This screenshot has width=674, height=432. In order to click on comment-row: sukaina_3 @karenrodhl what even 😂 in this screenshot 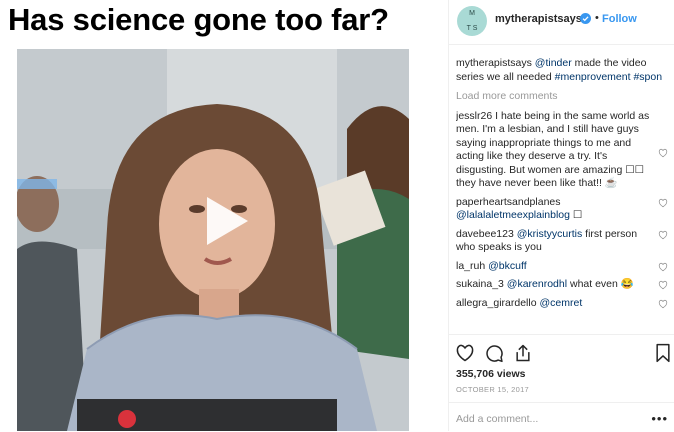, I will do `click(563, 285)`.